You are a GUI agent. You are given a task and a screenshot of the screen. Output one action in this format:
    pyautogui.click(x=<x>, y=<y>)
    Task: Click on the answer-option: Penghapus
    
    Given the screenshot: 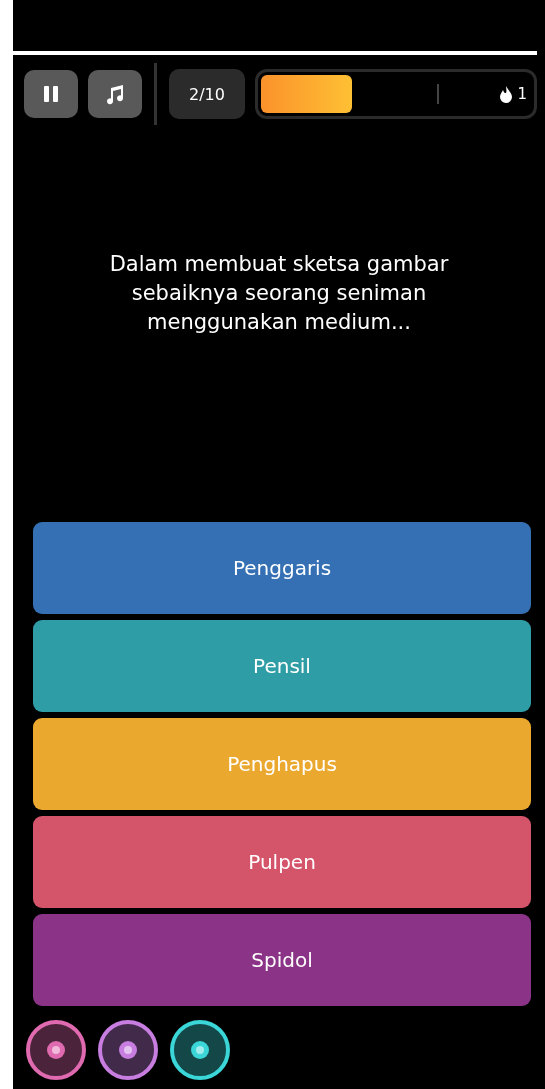 What is the action you would take?
    pyautogui.click(x=282, y=764)
    